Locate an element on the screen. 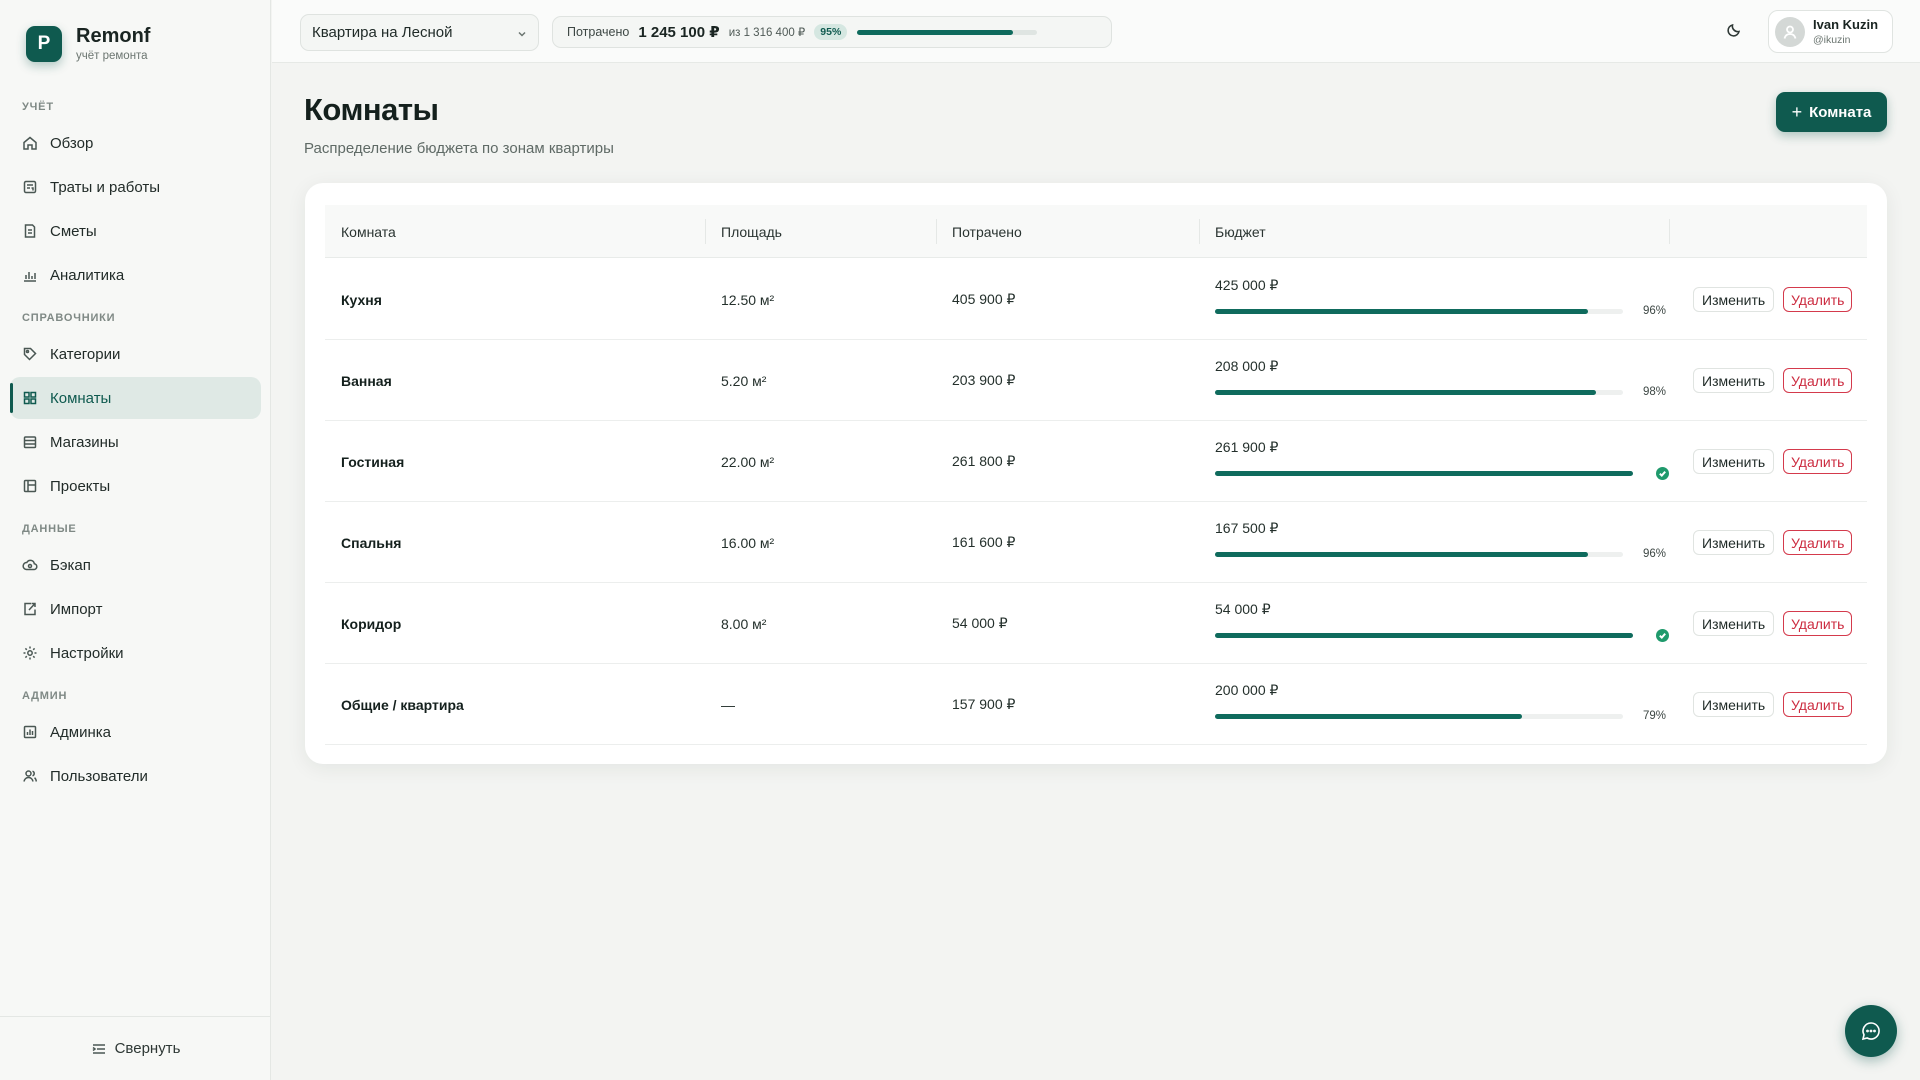 The width and height of the screenshot is (1920, 1080). collapse-sidebar-button: Свернуть is located at coordinates (135, 1048).